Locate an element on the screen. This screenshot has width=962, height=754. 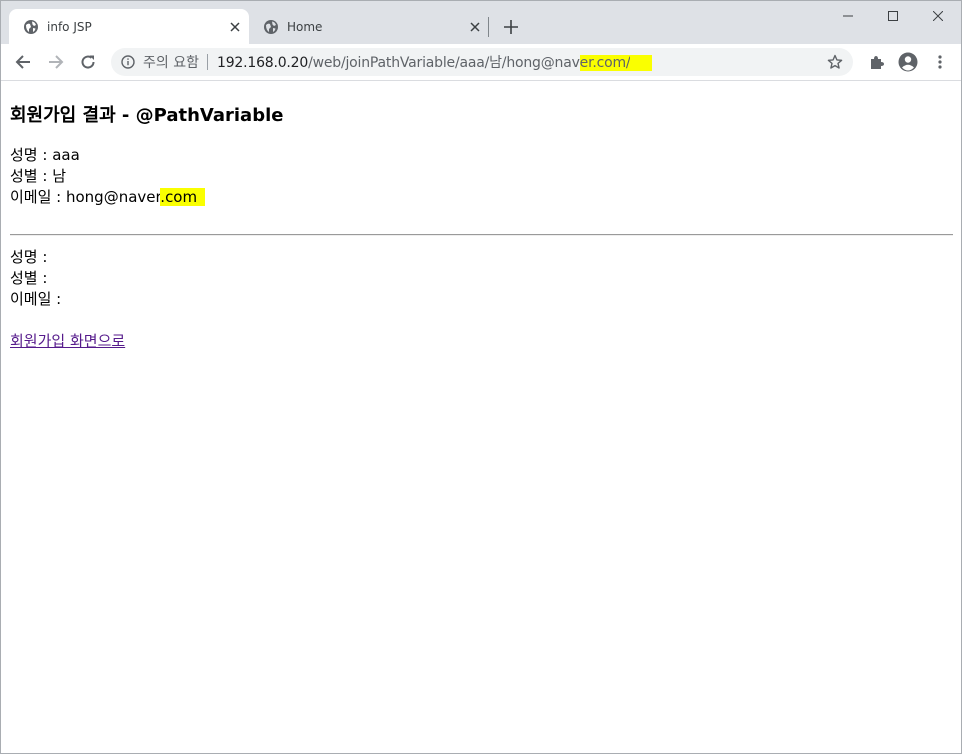
url-path: /web/joinPathVariable/aaa/남/hong@nav is located at coordinates (444, 63).